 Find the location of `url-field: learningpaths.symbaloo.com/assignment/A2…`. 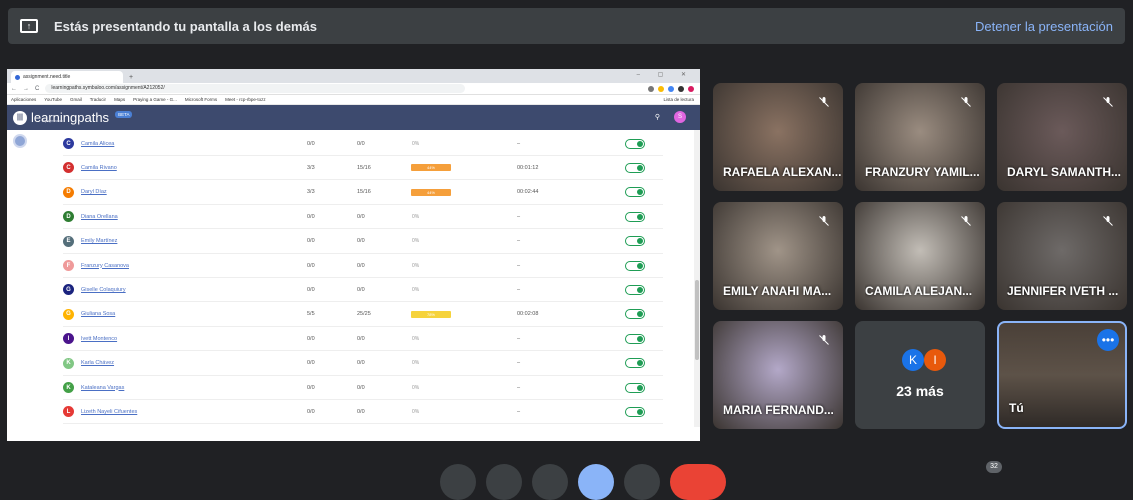

url-field: learningpaths.symbaloo.com/assignment/A2… is located at coordinates (255, 88).